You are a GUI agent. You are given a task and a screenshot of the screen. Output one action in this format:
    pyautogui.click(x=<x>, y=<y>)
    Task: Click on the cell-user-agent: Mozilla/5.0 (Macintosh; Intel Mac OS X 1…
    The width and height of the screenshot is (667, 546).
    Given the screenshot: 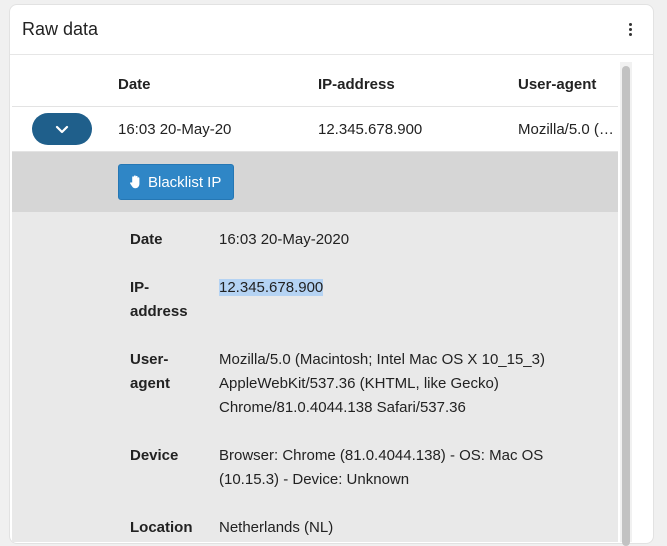 What is the action you would take?
    pyautogui.click(x=568, y=129)
    